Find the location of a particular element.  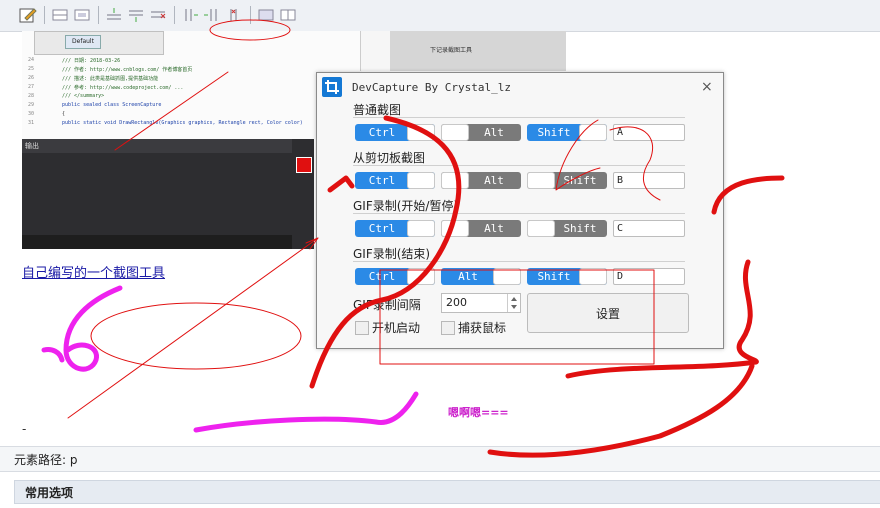

capture-cursor-checkbox is located at coordinates (448, 328).